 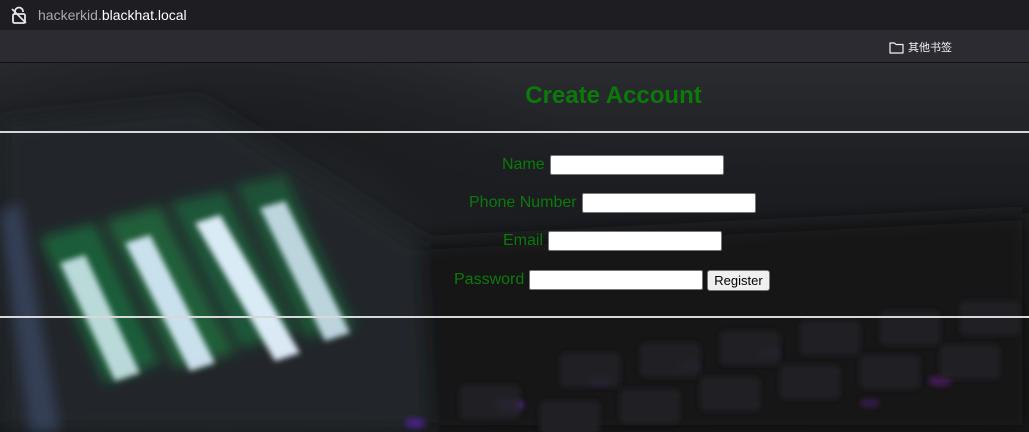 I want to click on page-title: Create Account, so click(x=613, y=95).